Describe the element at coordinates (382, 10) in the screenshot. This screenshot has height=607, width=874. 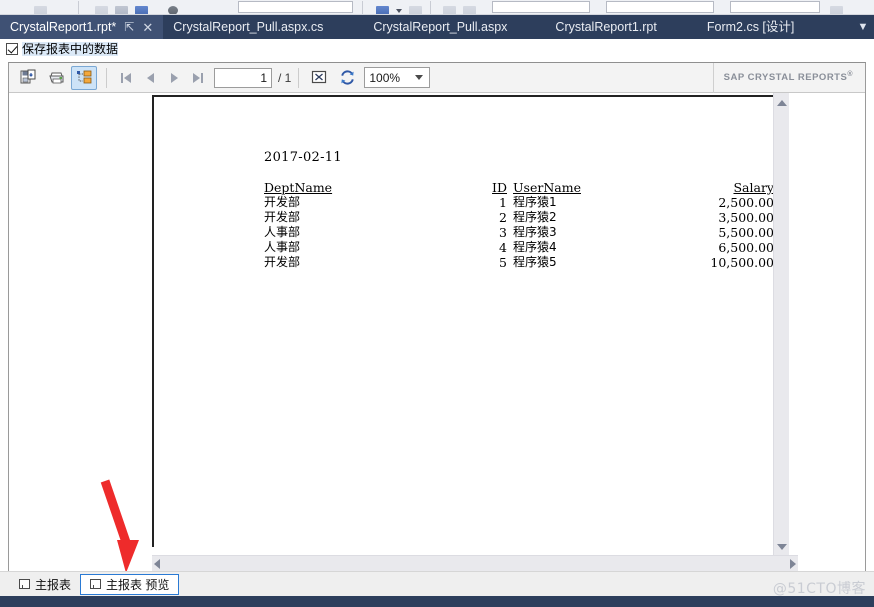
I see `attach-process-icon` at that location.